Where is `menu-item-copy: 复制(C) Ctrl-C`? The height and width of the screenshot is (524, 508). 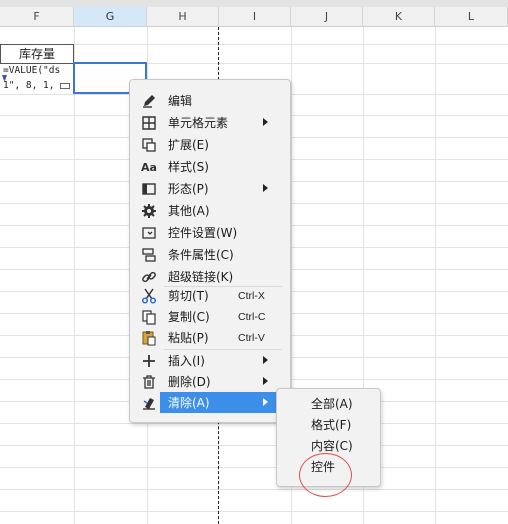 menu-item-copy: 复制(C) Ctrl-C is located at coordinates (210, 316).